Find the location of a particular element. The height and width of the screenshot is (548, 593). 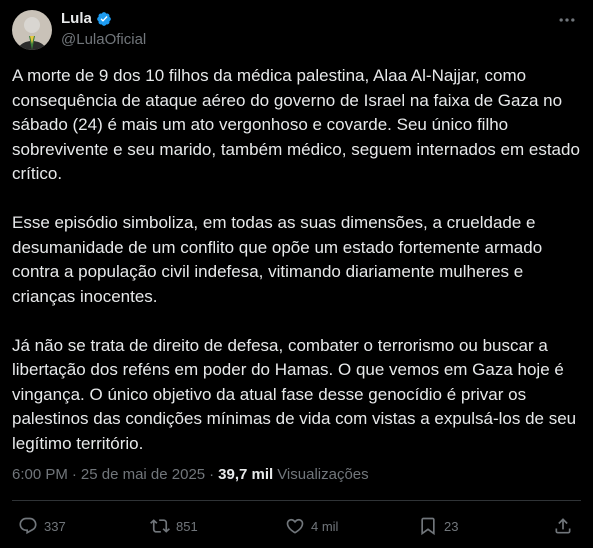

post-date: 25 de mai de 2025 is located at coordinates (143, 474).